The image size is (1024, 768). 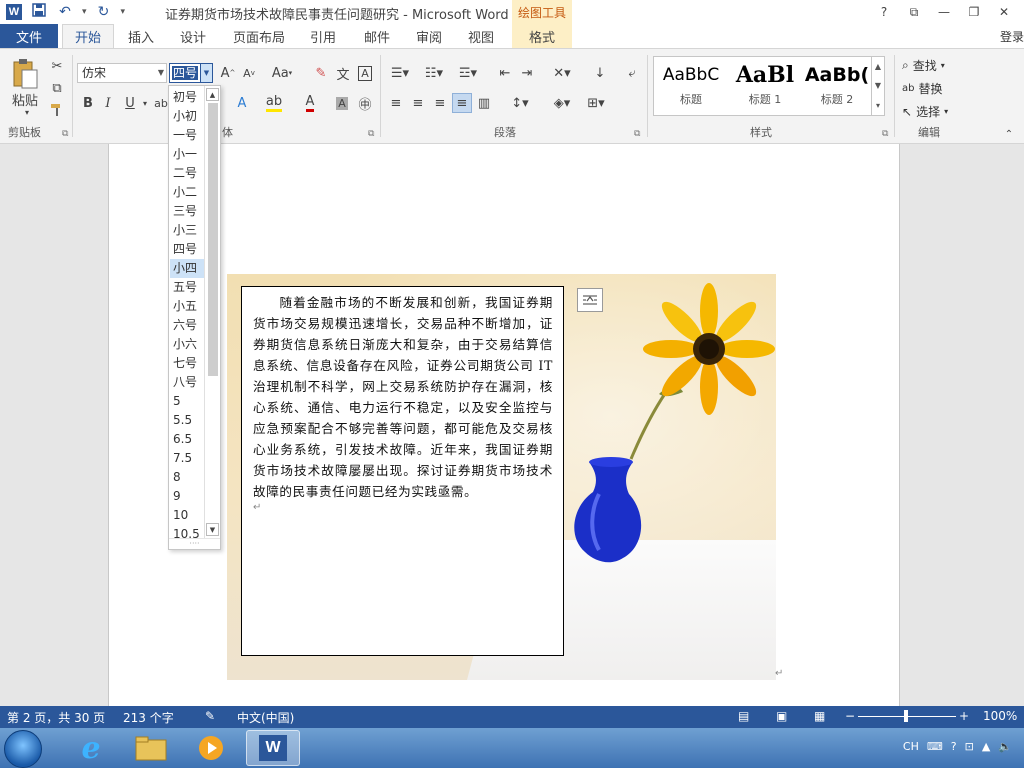 What do you see at coordinates (371, 134) in the screenshot?
I see `font-launcher-icon: ⧉` at bounding box center [371, 134].